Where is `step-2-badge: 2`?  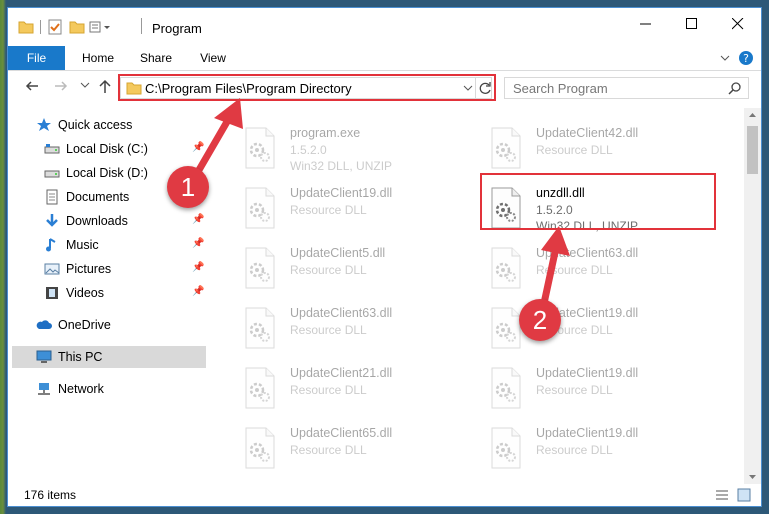
step-2-badge: 2 is located at coordinates (540, 320).